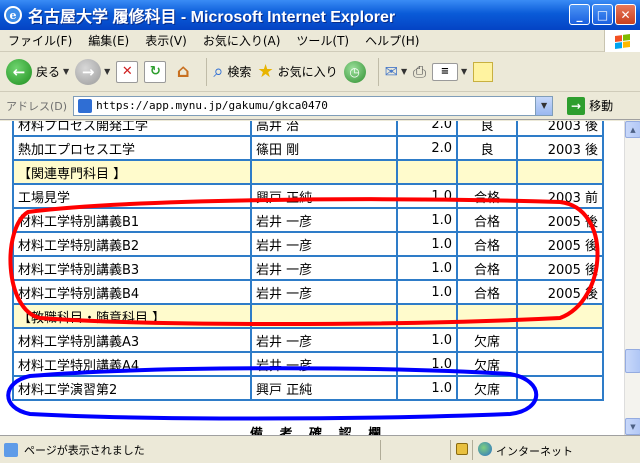  I want to click on section-title: 【教職科目・随意科目 】, so click(132, 316).